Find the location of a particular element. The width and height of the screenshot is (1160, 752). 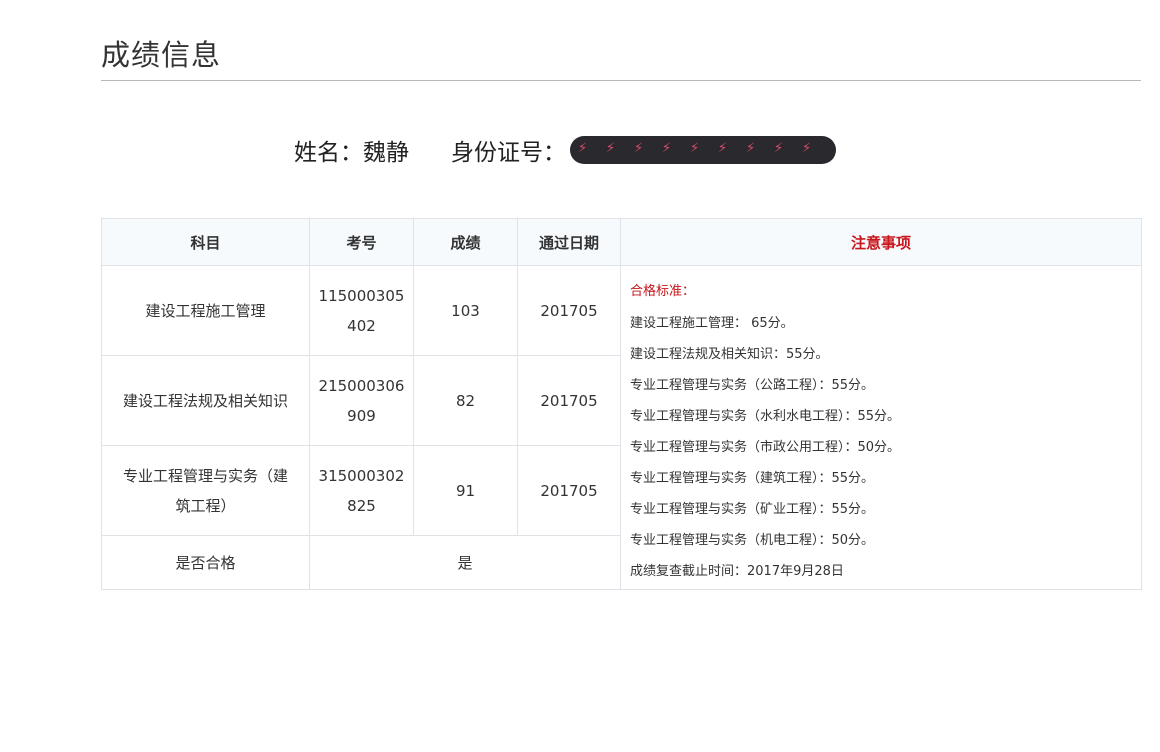

exam-number-part: 315000302 is located at coordinates (361, 475).